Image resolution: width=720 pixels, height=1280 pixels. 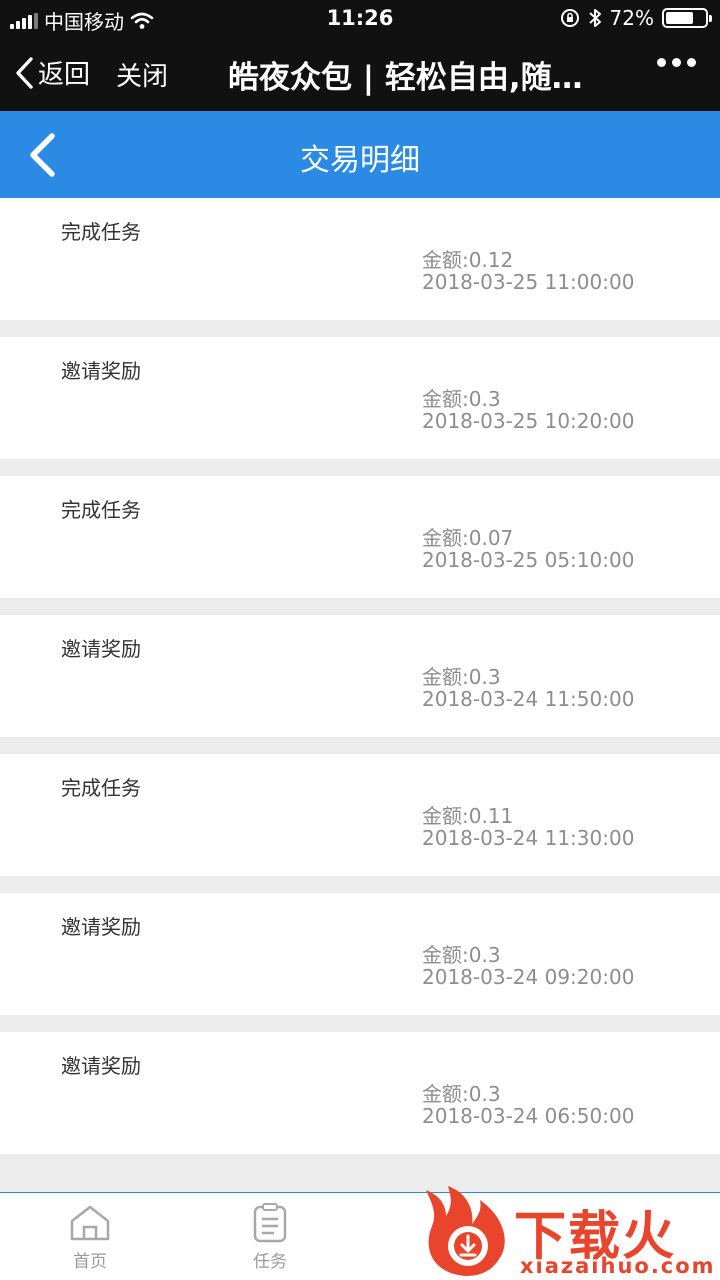 I want to click on record-item: 邀请奖励金额:0.3 2018-03-24 06:50:00, so click(x=360, y=1093).